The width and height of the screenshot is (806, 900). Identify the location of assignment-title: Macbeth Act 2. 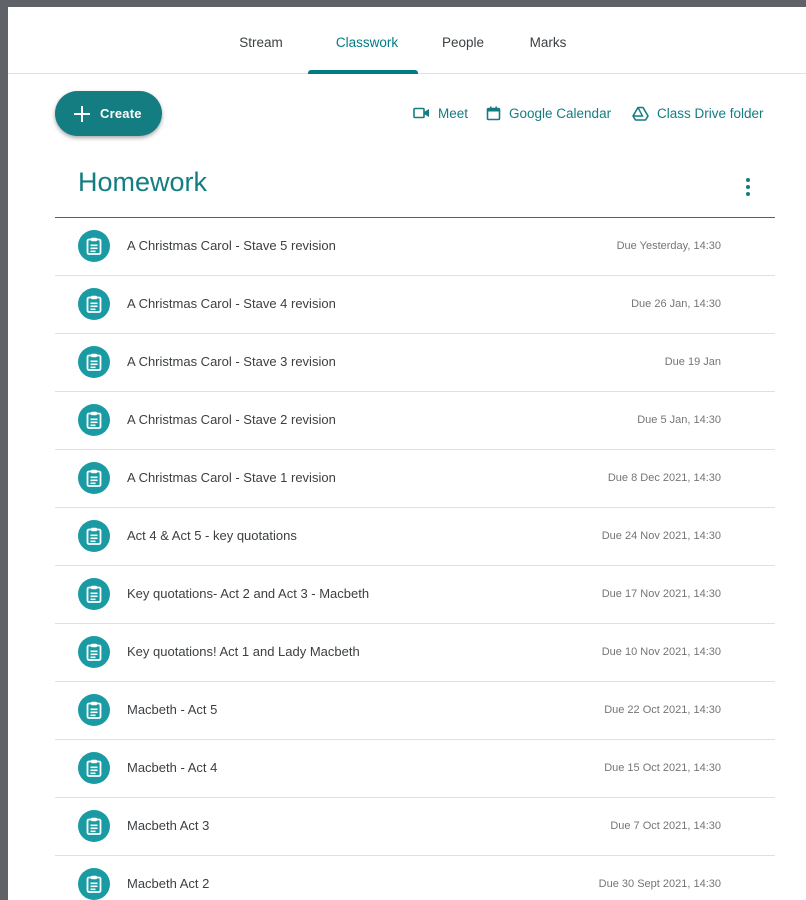
(168, 883).